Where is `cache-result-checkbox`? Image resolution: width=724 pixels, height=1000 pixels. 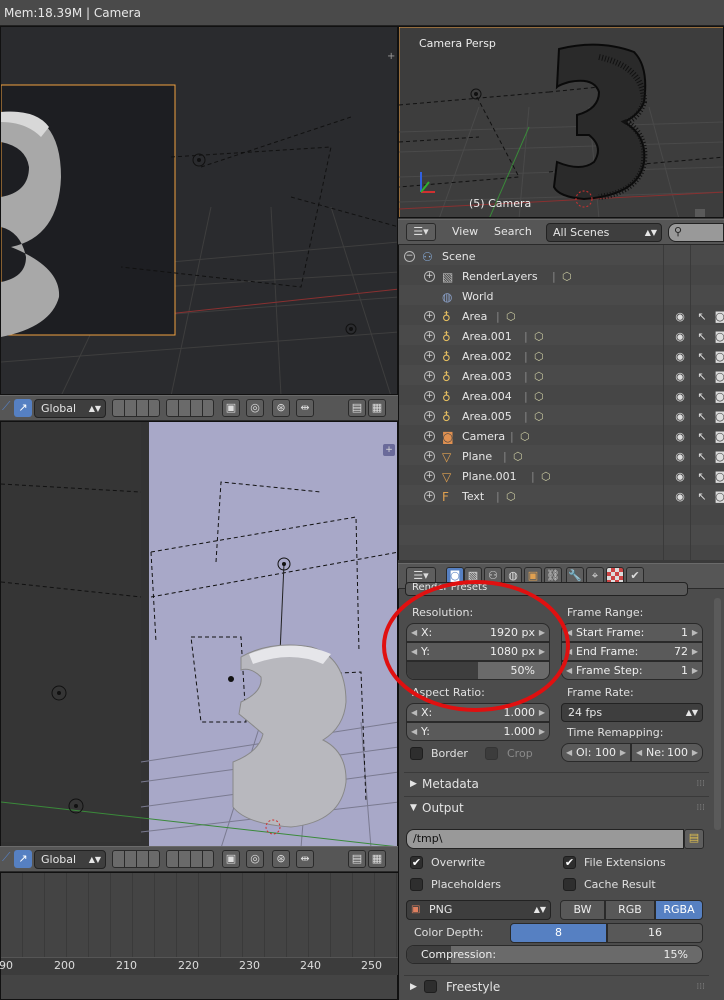 cache-result-checkbox is located at coordinates (569, 884).